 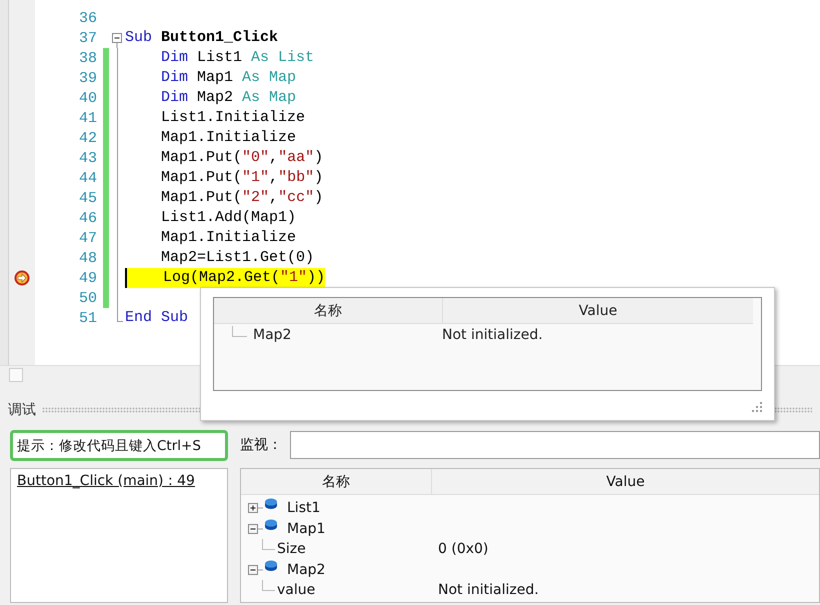 What do you see at coordinates (88, 238) in the screenshot?
I see `line-number: 47` at bounding box center [88, 238].